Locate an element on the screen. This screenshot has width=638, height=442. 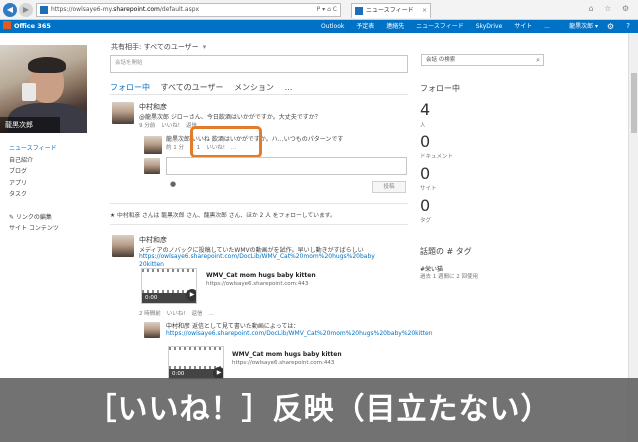
tab-following: フォロー中 is located at coordinates (130, 87).